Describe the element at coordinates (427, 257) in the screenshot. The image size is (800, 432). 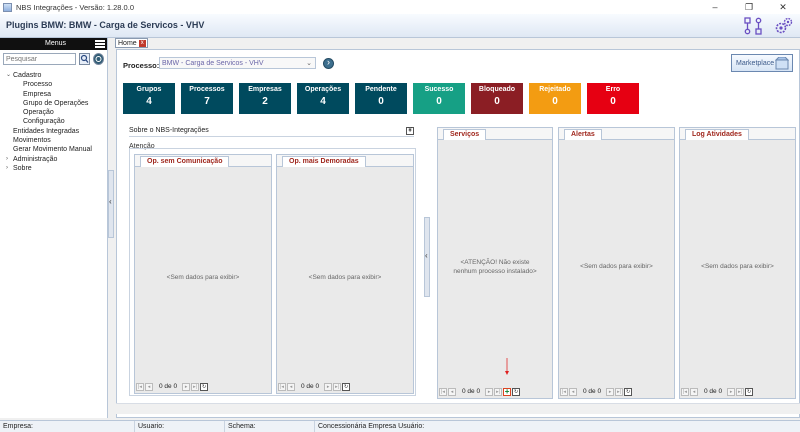
I see `panel-collapse-handle` at that location.